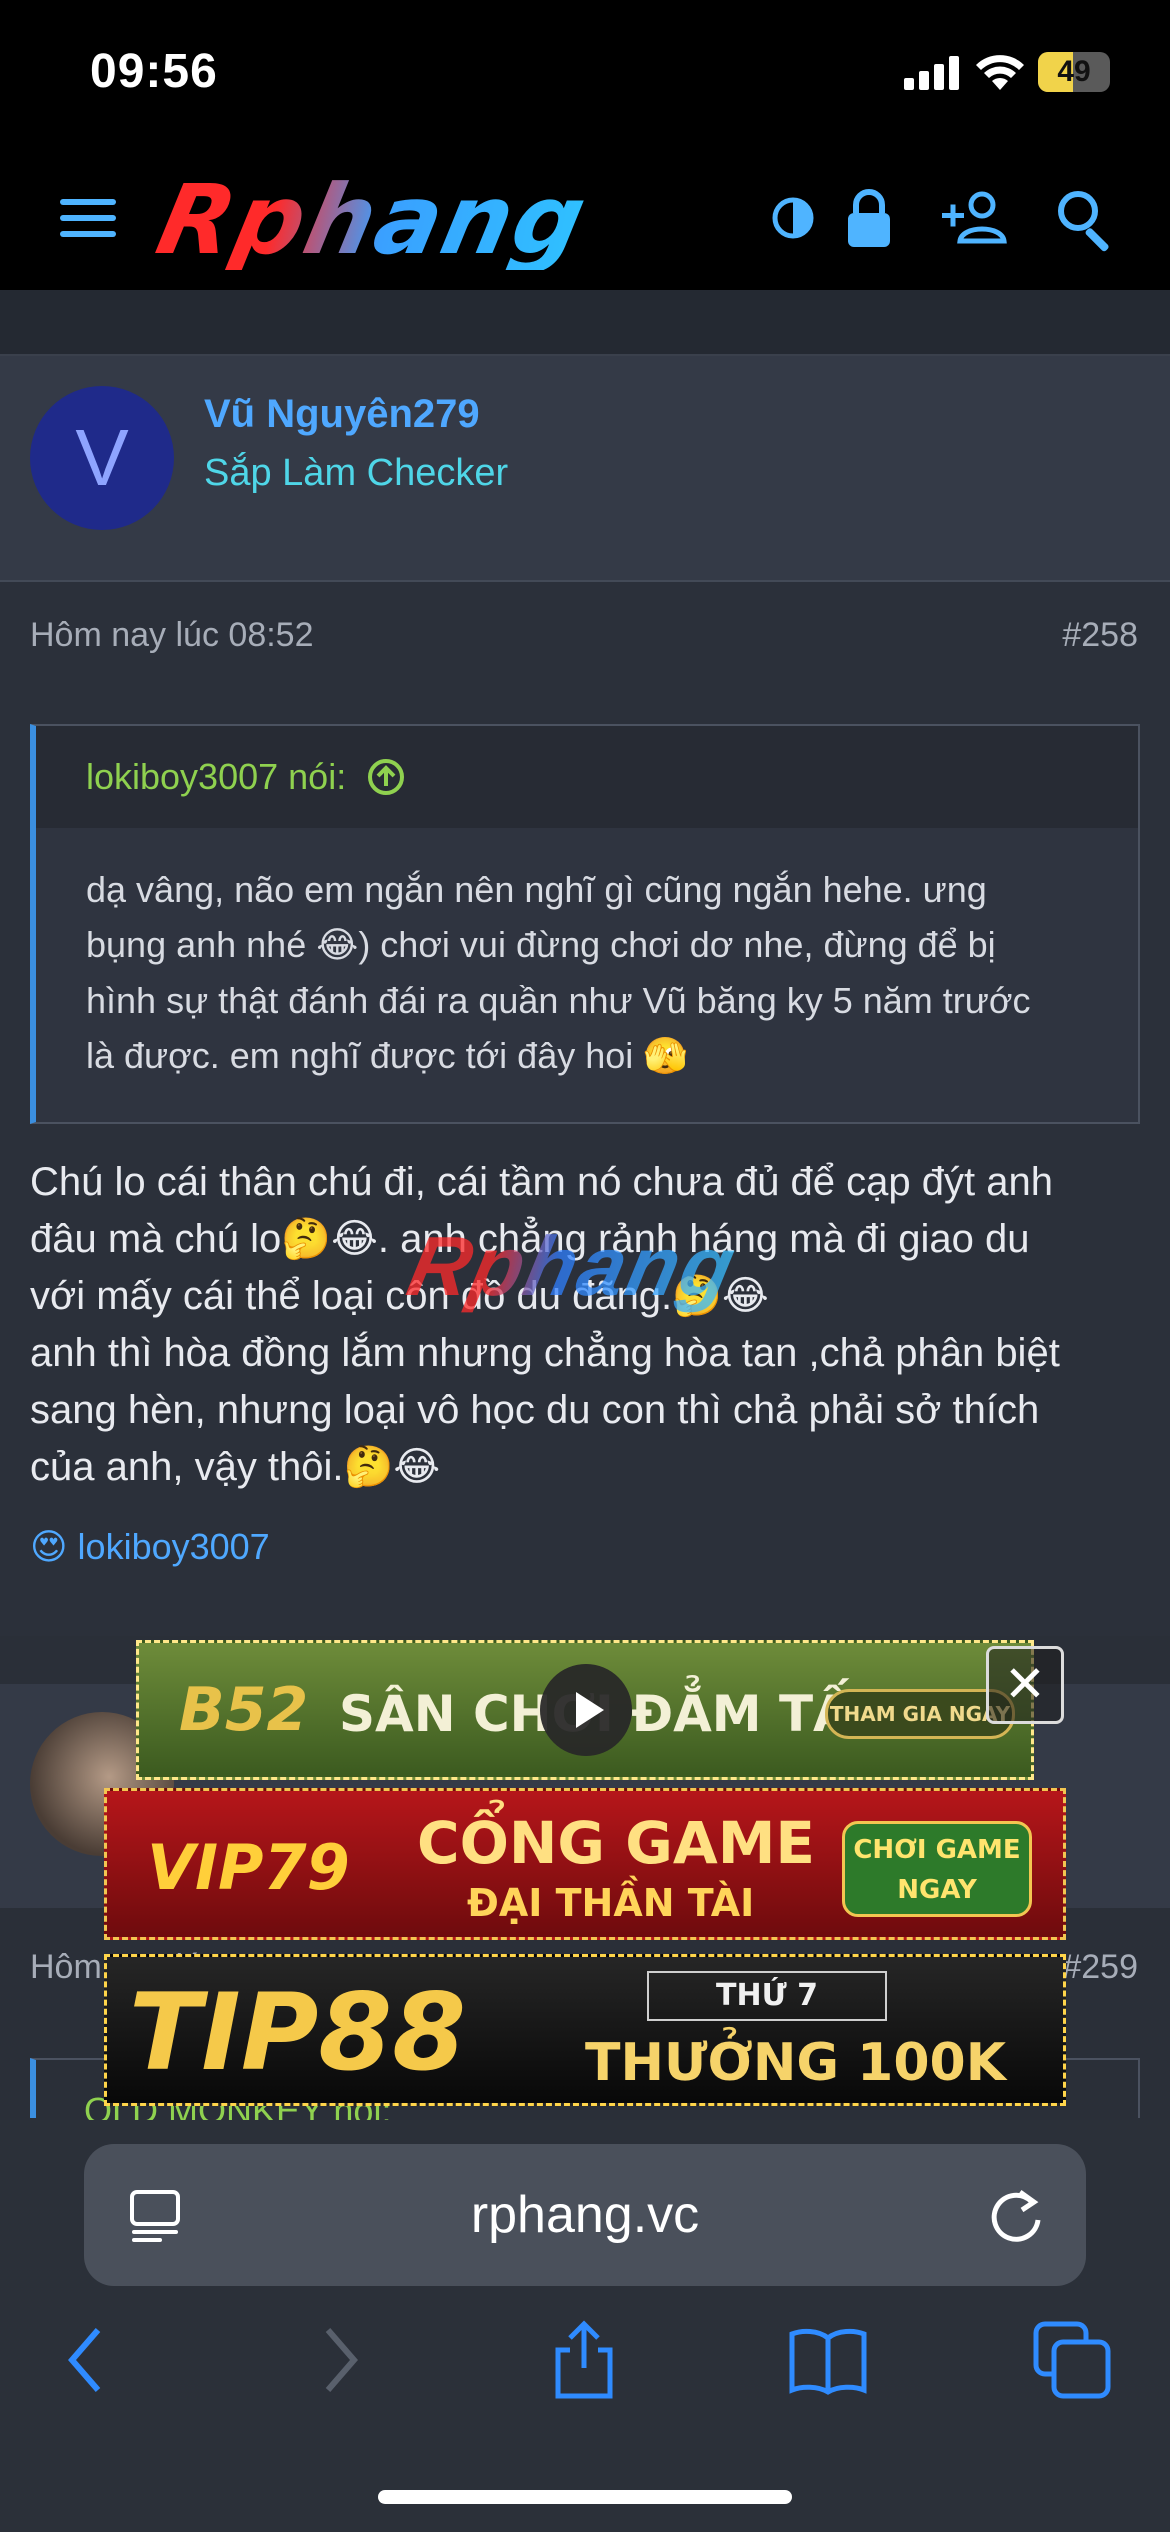  What do you see at coordinates (88, 2360) in the screenshot?
I see `back-icon` at bounding box center [88, 2360].